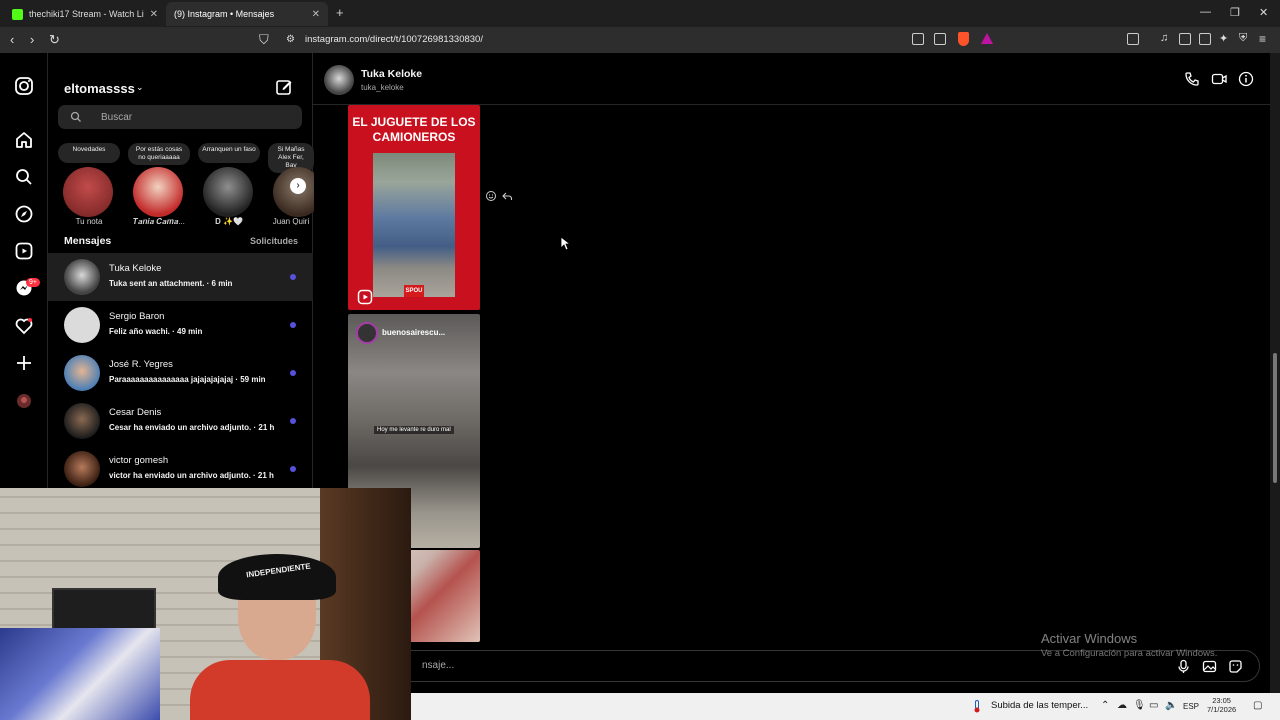  I want to click on bookmark-icon: ⛉, so click(264, 40).